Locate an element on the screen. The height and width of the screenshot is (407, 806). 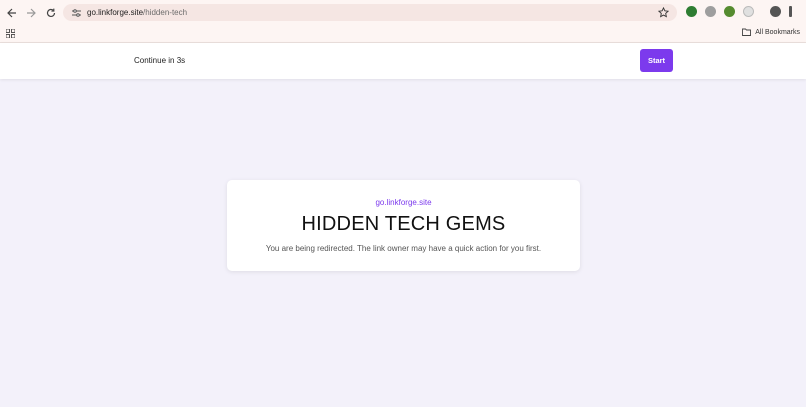
countdown-text: Continue in 3s is located at coordinates (160, 60).